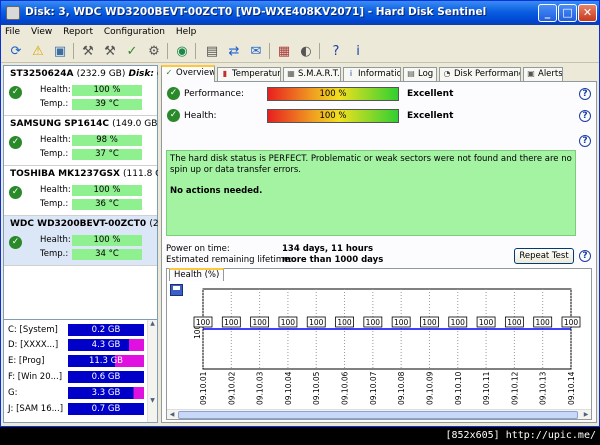 This screenshot has height=445, width=600. Describe the element at coordinates (544, 256) in the screenshot. I see `repeat-test-button: Repeat Test` at that location.